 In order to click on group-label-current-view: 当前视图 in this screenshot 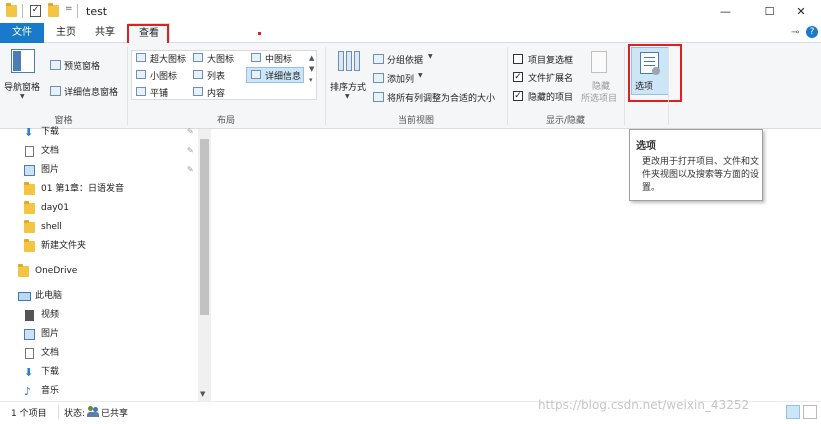, I will do `click(415, 121)`.